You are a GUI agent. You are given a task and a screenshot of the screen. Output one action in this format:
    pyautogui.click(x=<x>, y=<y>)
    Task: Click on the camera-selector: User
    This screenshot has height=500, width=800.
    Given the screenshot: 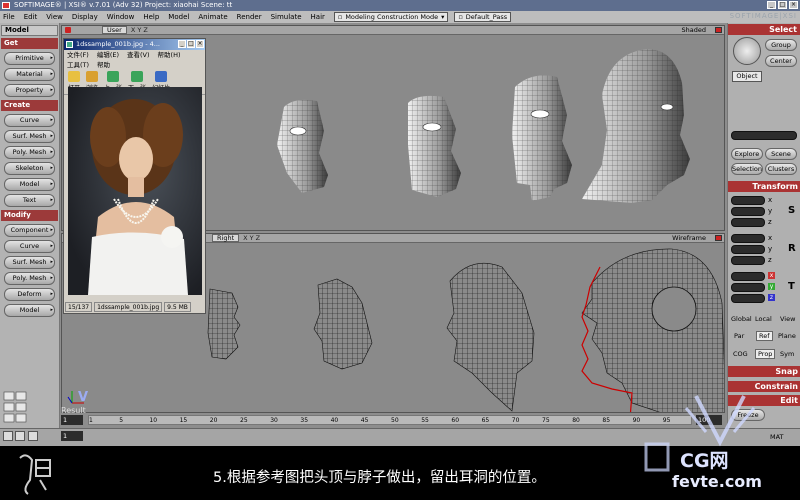 What is the action you would take?
    pyautogui.click(x=114, y=30)
    